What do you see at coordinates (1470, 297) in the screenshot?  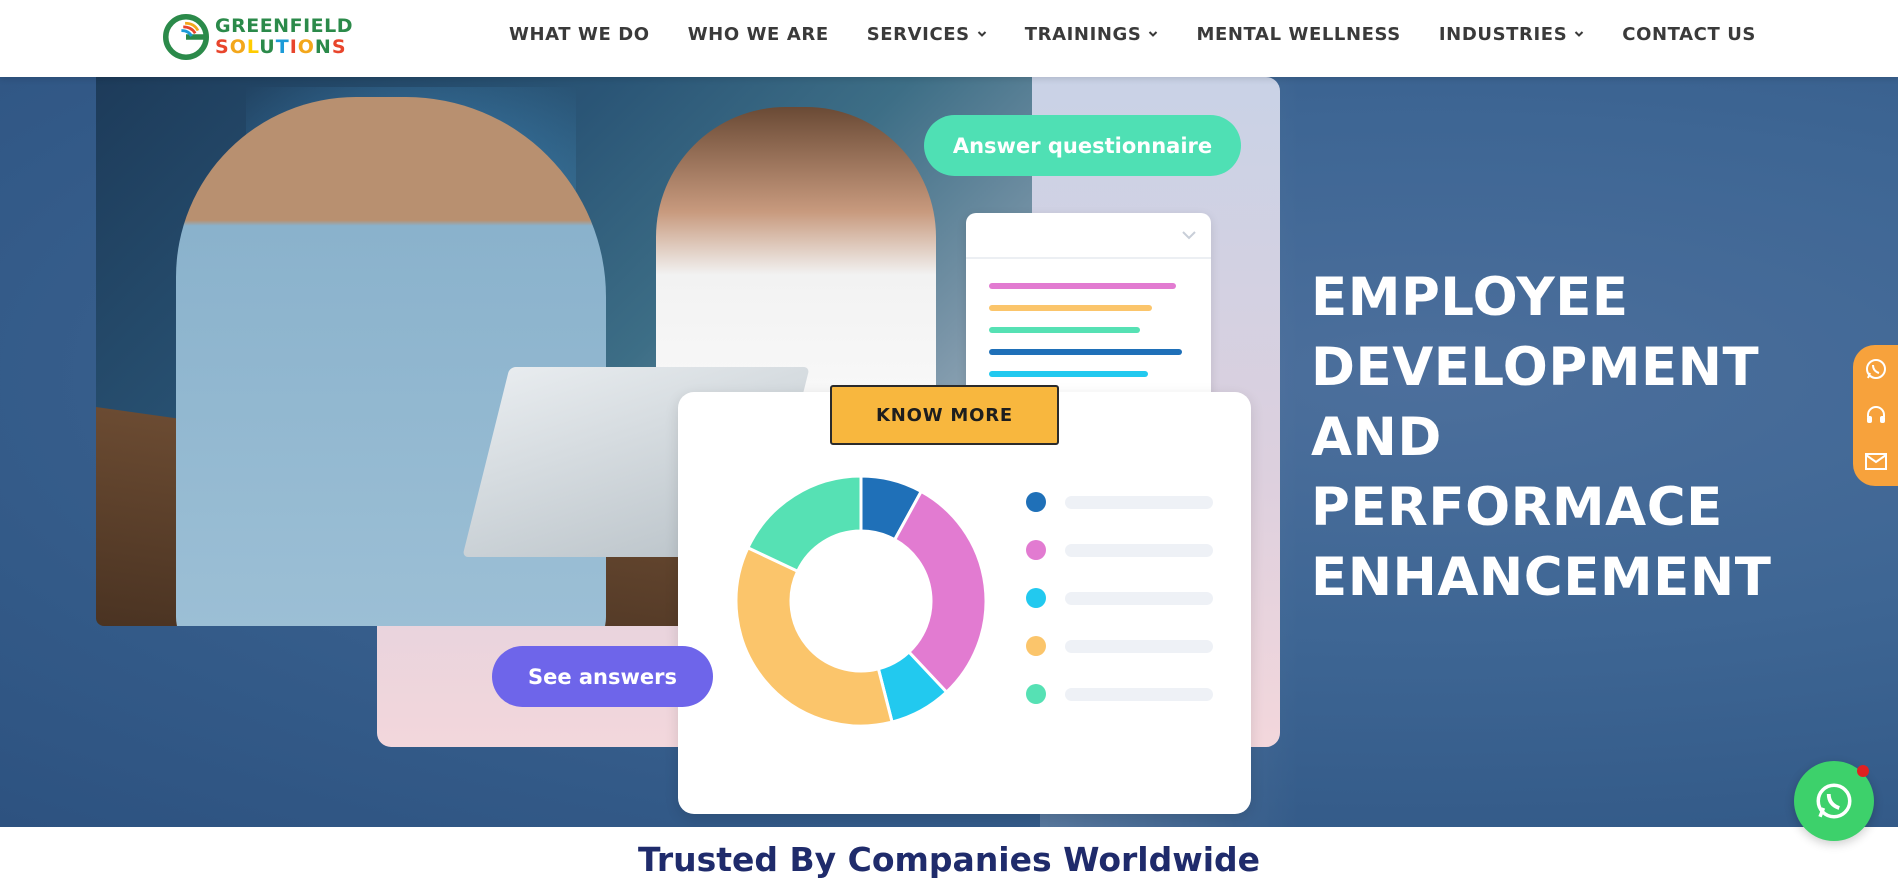 I see `headline-line: EMPLOYEE` at bounding box center [1470, 297].